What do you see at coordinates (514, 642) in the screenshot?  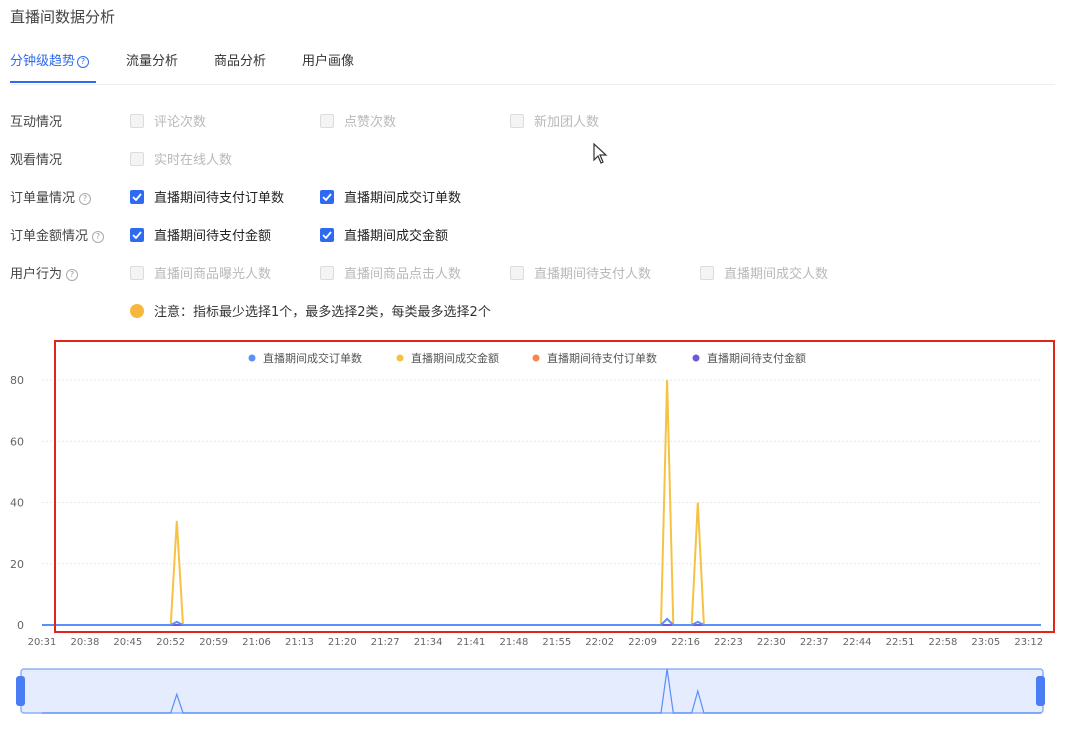 I see `x-tick-label: 21:48` at bounding box center [514, 642].